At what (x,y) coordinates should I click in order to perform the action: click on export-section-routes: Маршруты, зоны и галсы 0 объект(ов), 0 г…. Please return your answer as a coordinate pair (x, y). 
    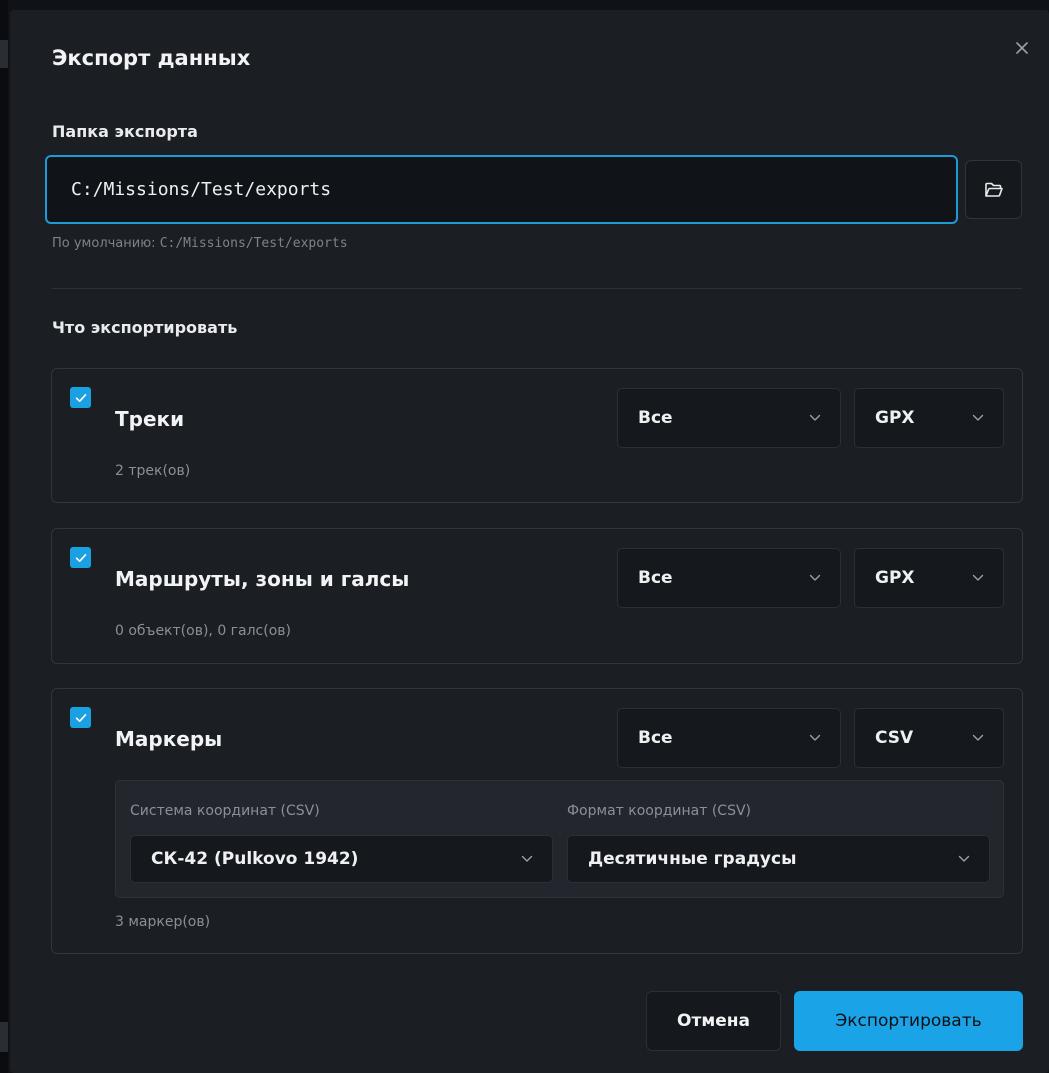
    Looking at the image, I should click on (537, 596).